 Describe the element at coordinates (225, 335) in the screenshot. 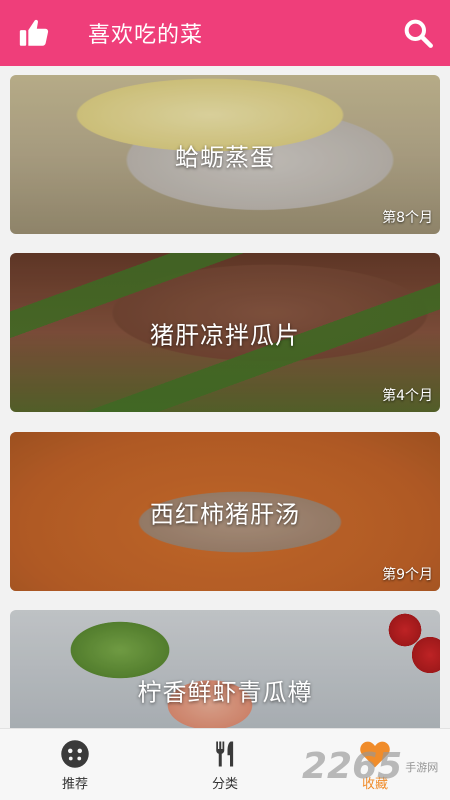

I see `dish-name: 猪肝凉拌瓜片` at that location.